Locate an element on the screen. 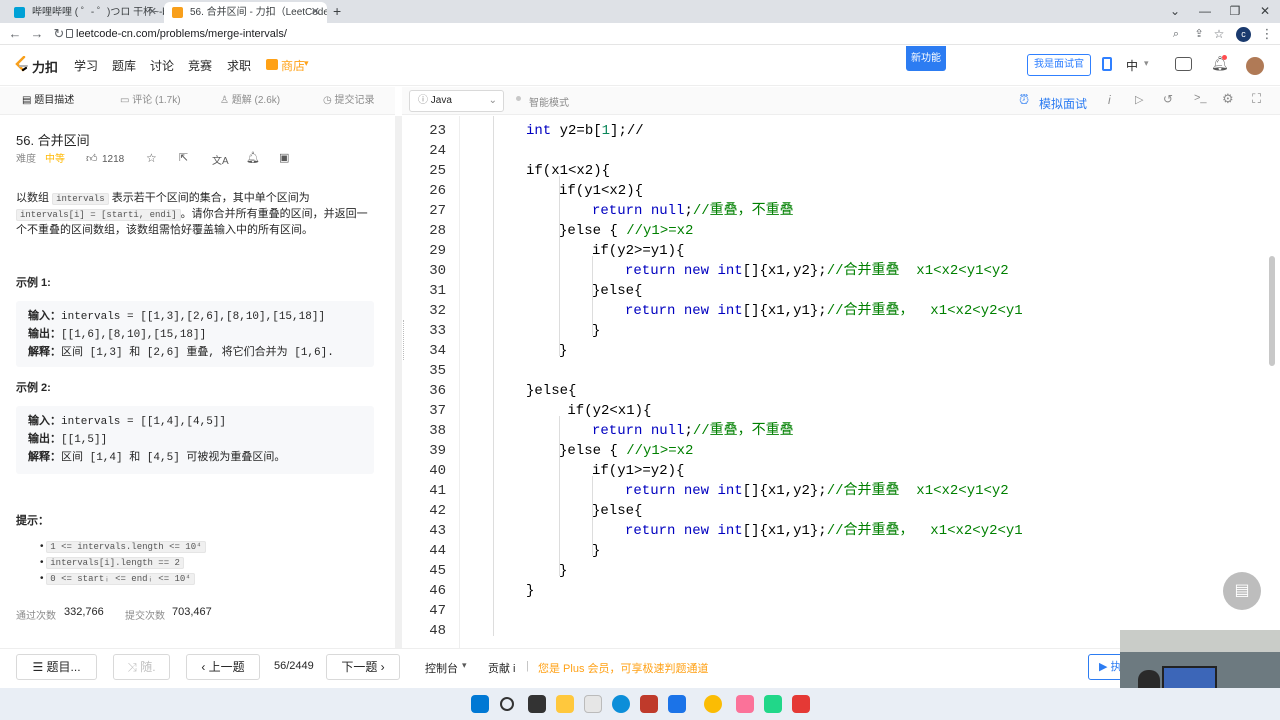 The height and width of the screenshot is (720, 1280). code-comment: //y1>=x2 is located at coordinates (660, 231).